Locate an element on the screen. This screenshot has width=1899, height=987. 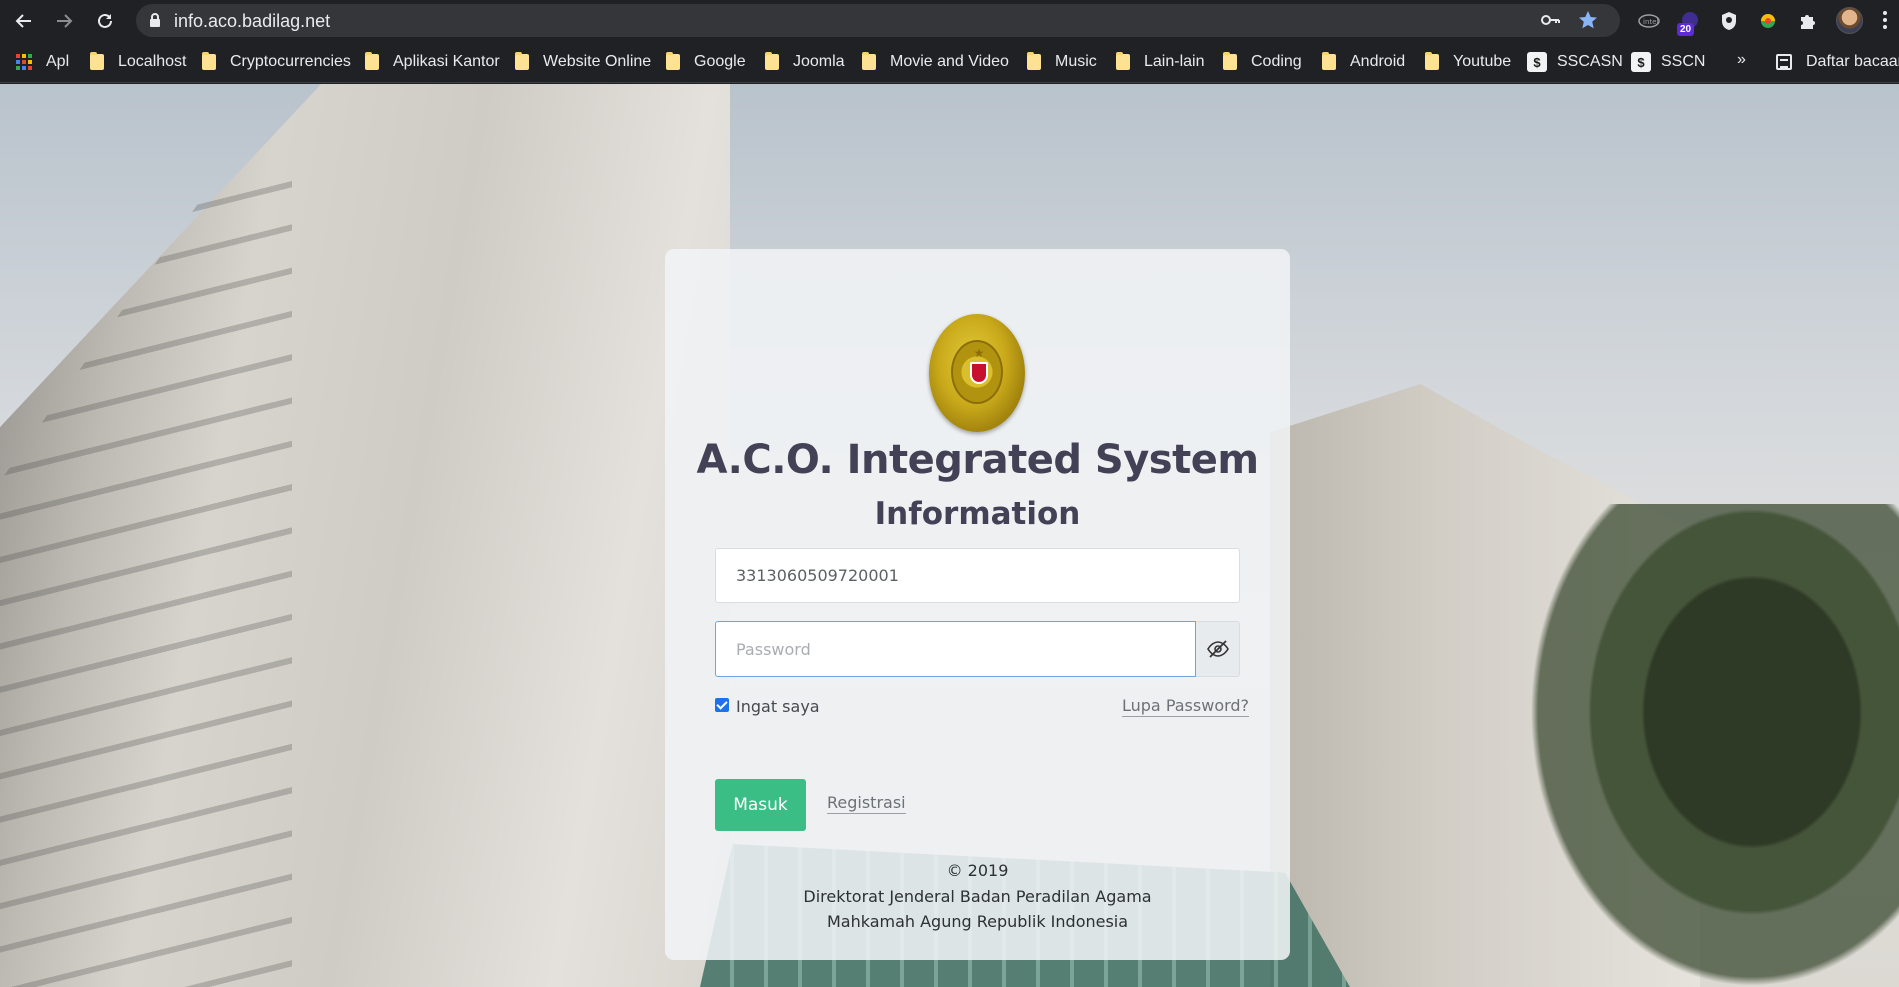
reload-icon is located at coordinates (105, 20).